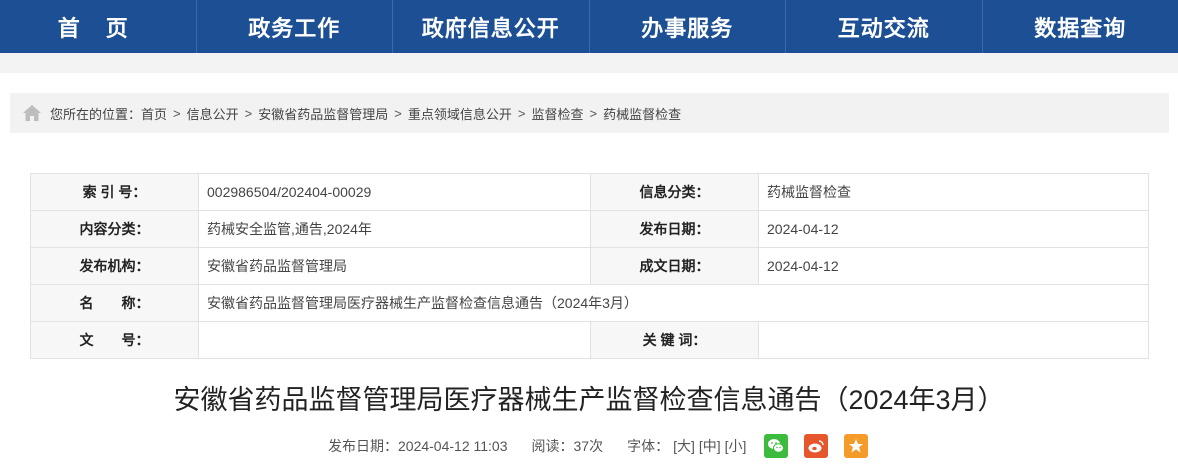  Describe the element at coordinates (323, 113) in the screenshot. I see `breadcrumb-agency: 安徽省药品监督管理局` at that location.